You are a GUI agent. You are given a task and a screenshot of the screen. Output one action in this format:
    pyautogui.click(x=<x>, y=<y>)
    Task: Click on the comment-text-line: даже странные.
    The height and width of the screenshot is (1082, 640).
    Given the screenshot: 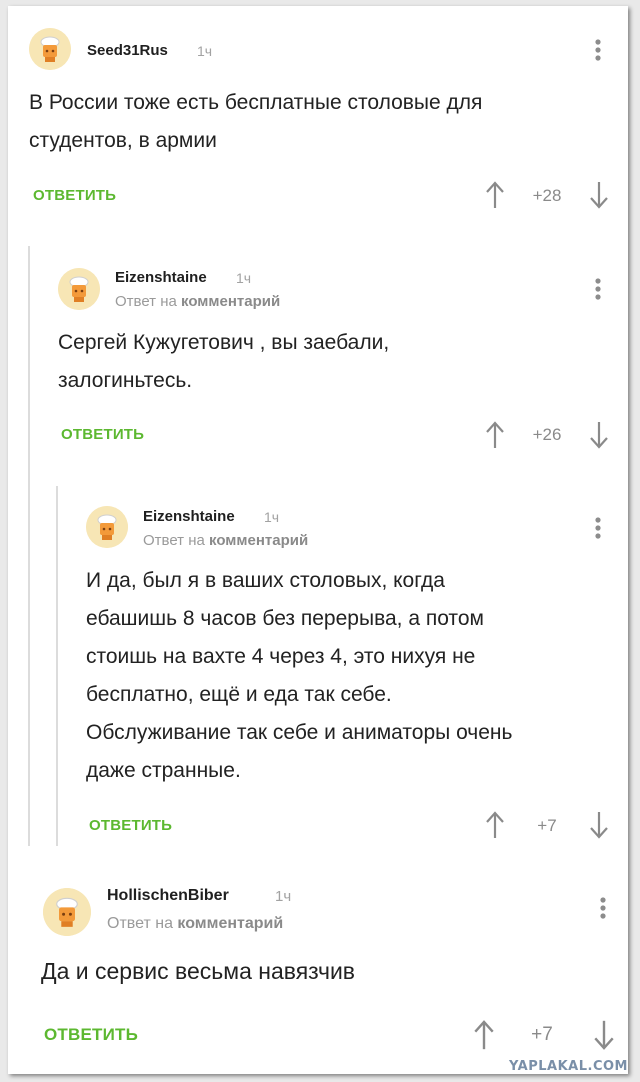 What is the action you would take?
    pyautogui.click(x=163, y=770)
    